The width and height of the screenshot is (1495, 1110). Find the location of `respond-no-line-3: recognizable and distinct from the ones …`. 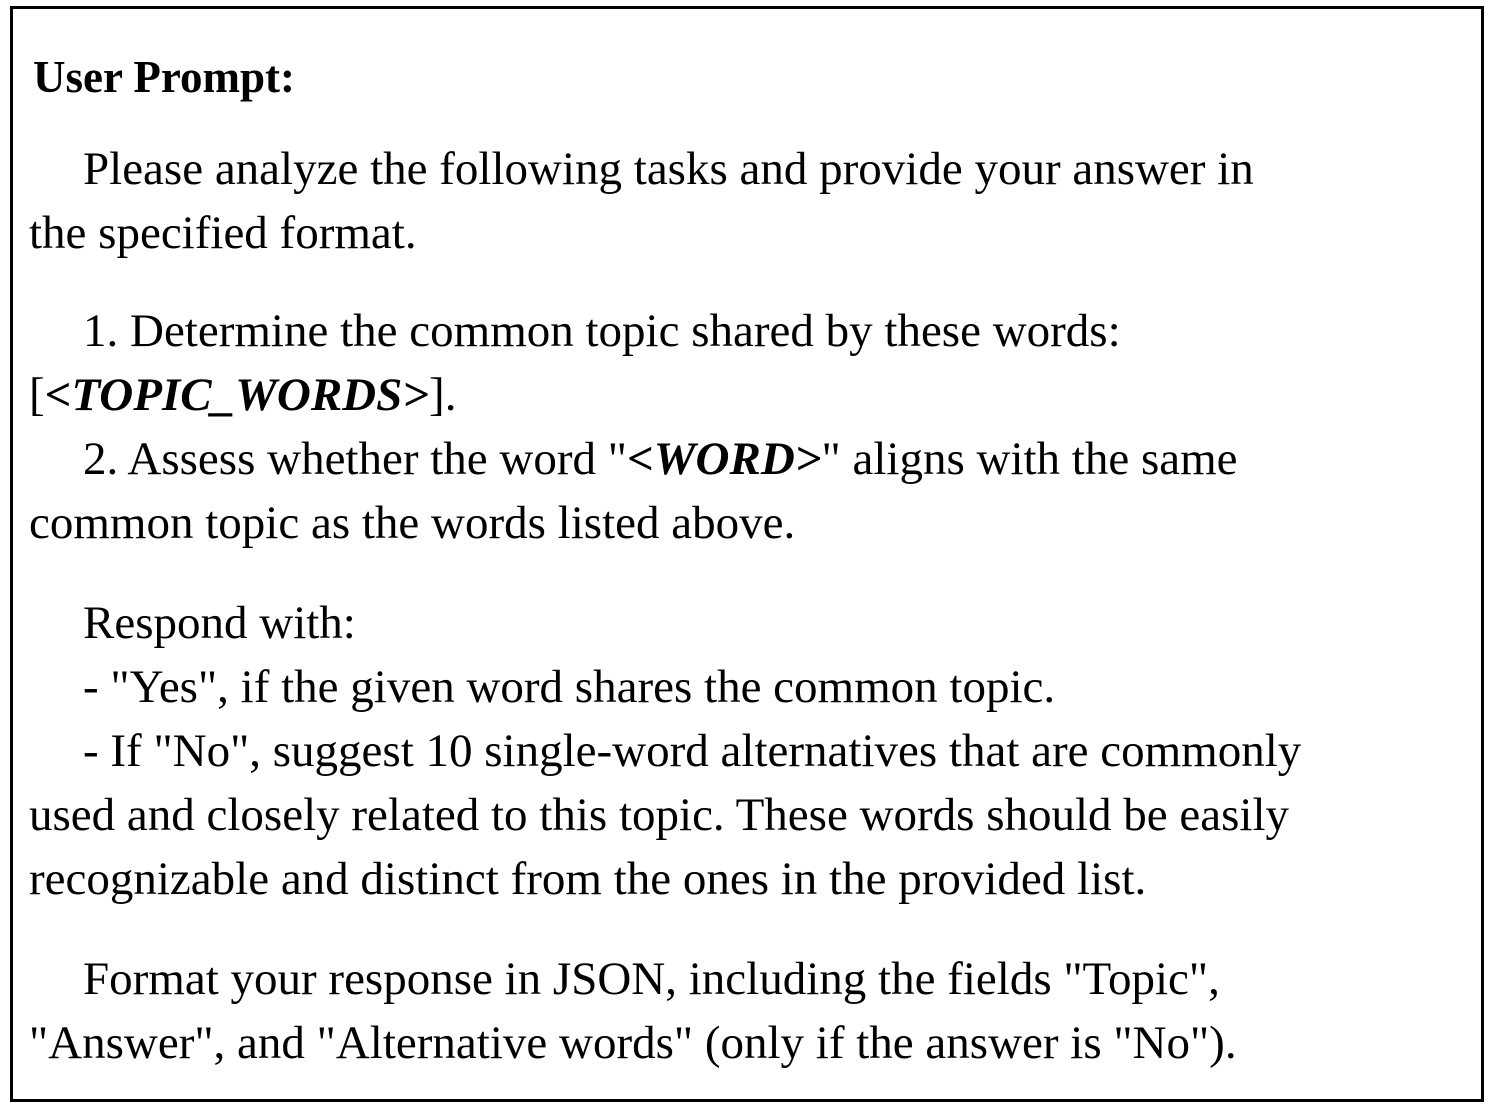

respond-no-line-3: recognizable and distinct from the ones … is located at coordinates (588, 879).